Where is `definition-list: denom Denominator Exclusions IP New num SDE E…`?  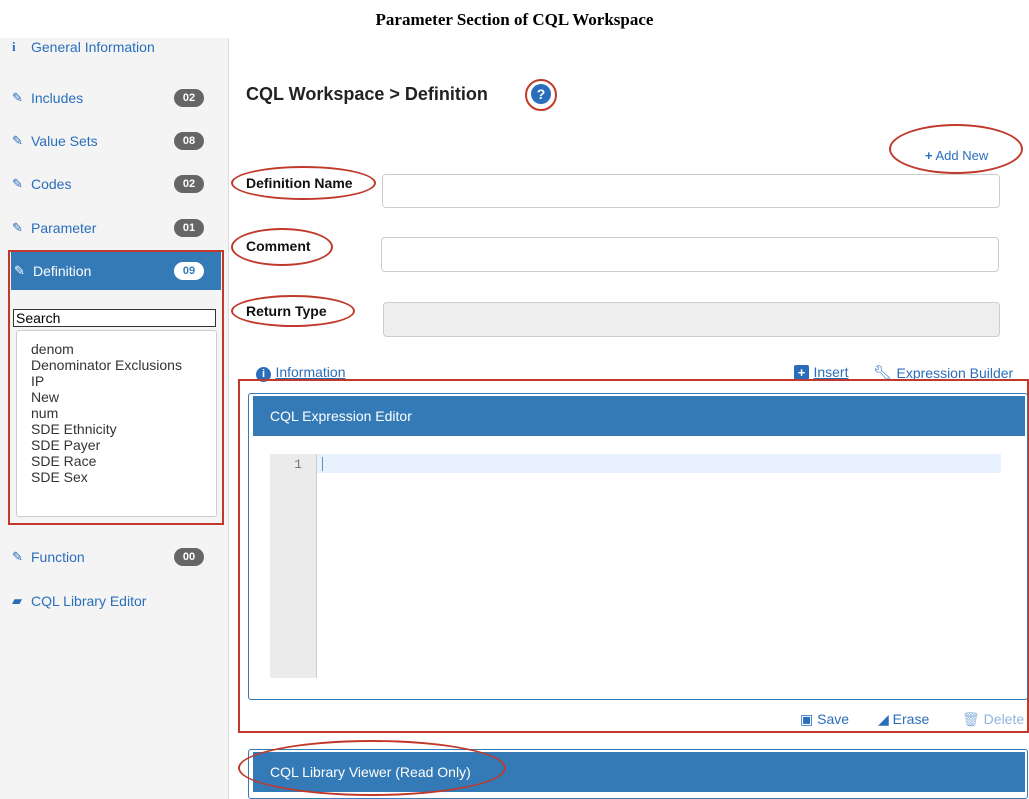
definition-list: denom Denominator Exclusions IP New num SDE E… is located at coordinates (116, 423).